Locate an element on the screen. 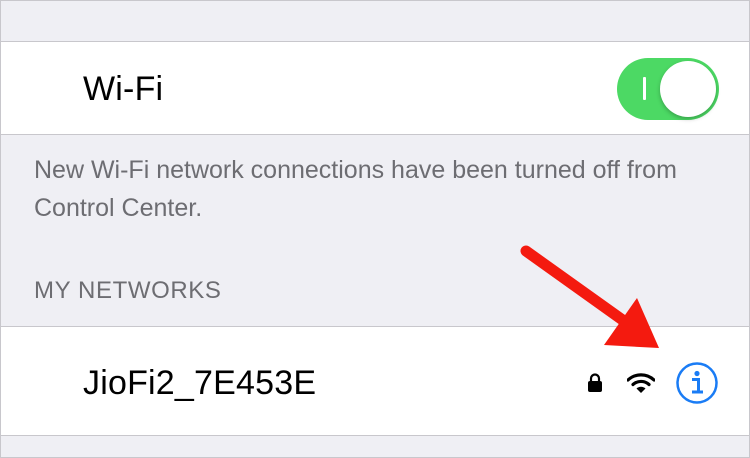 This screenshot has height=458, width=750. info-icon is located at coordinates (697, 383).